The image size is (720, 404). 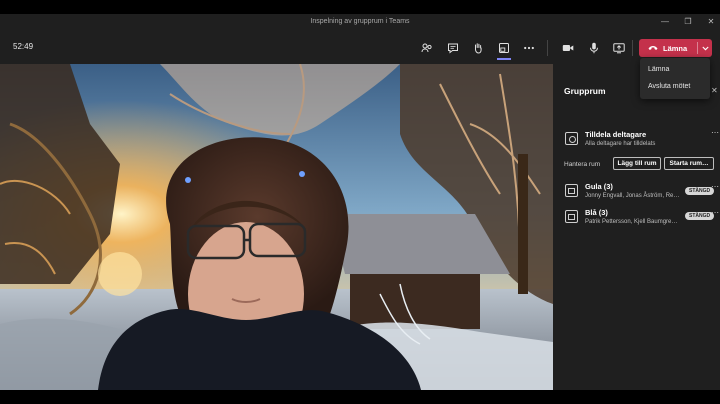 I want to click on menu-item-leave: Lämna, so click(x=675, y=69).